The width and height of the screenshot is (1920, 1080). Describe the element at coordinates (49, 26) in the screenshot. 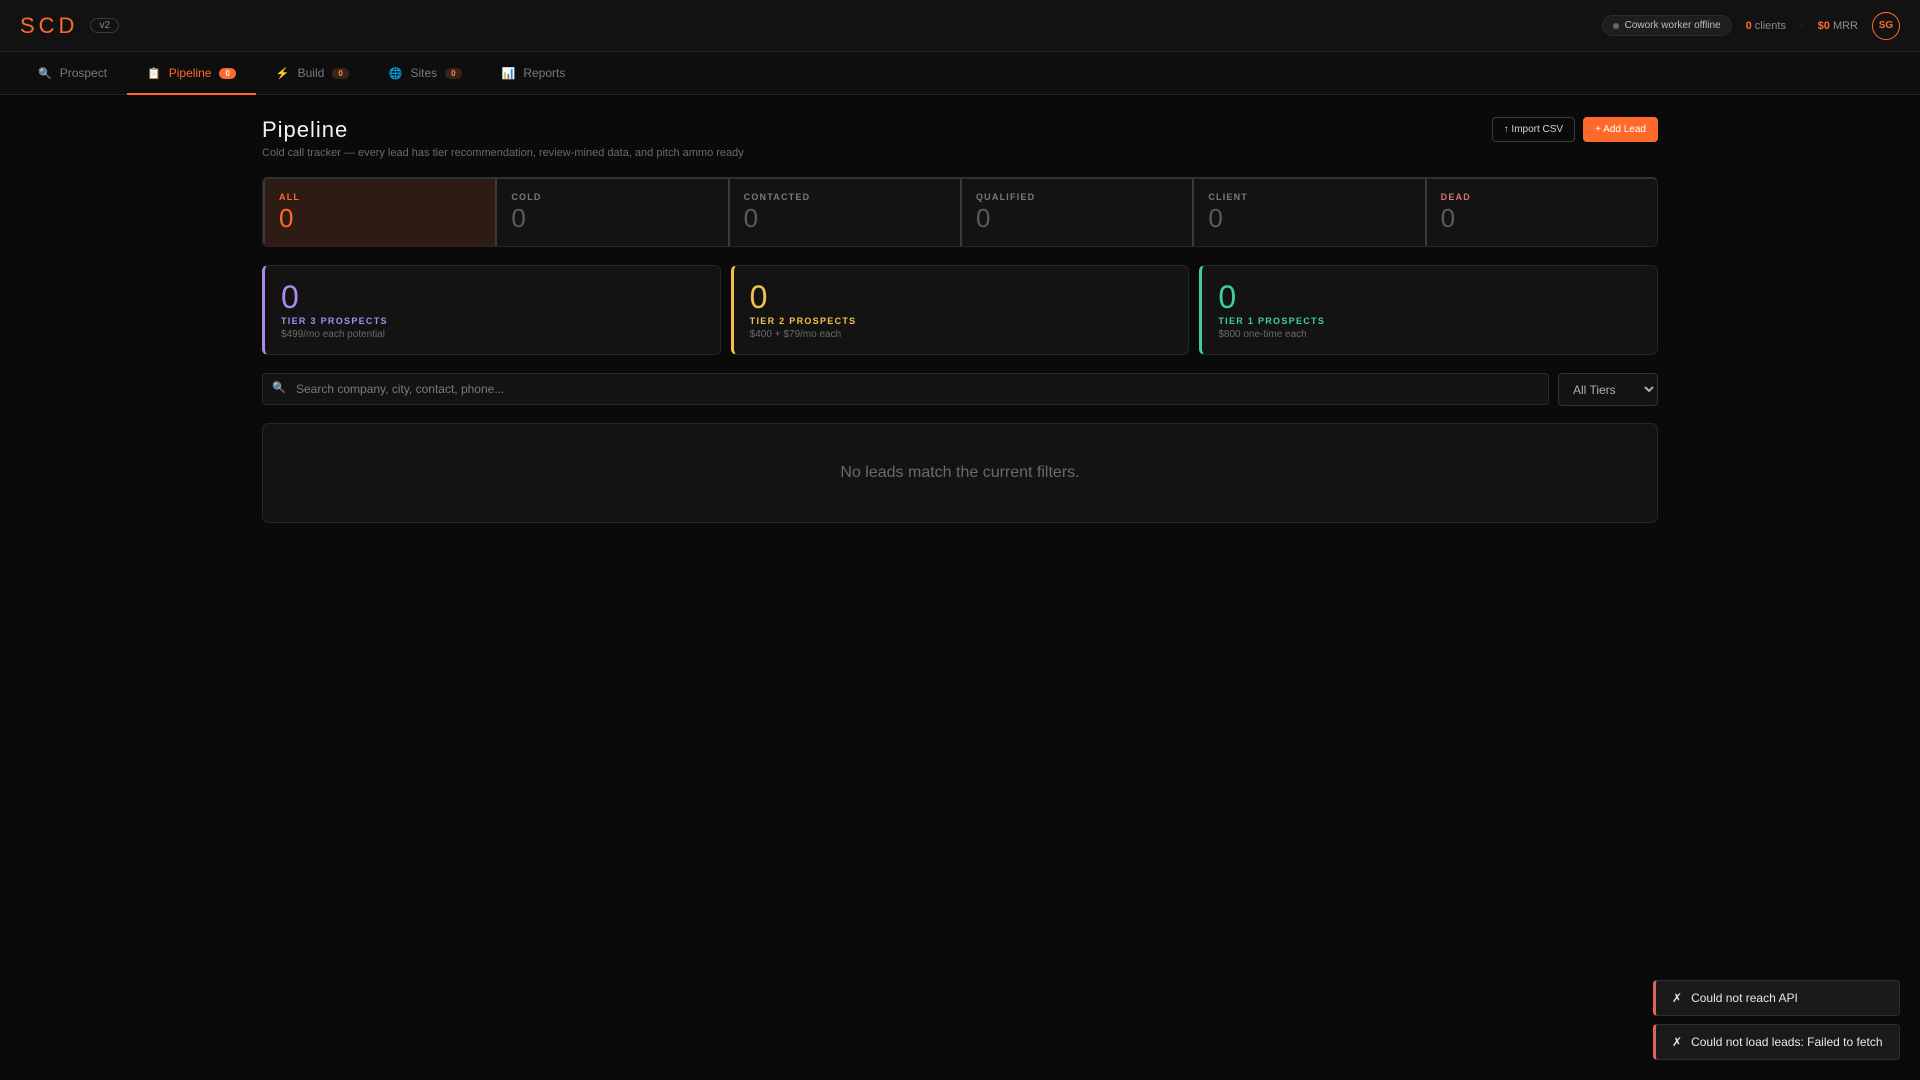

I see `app-logo: SCD` at that location.